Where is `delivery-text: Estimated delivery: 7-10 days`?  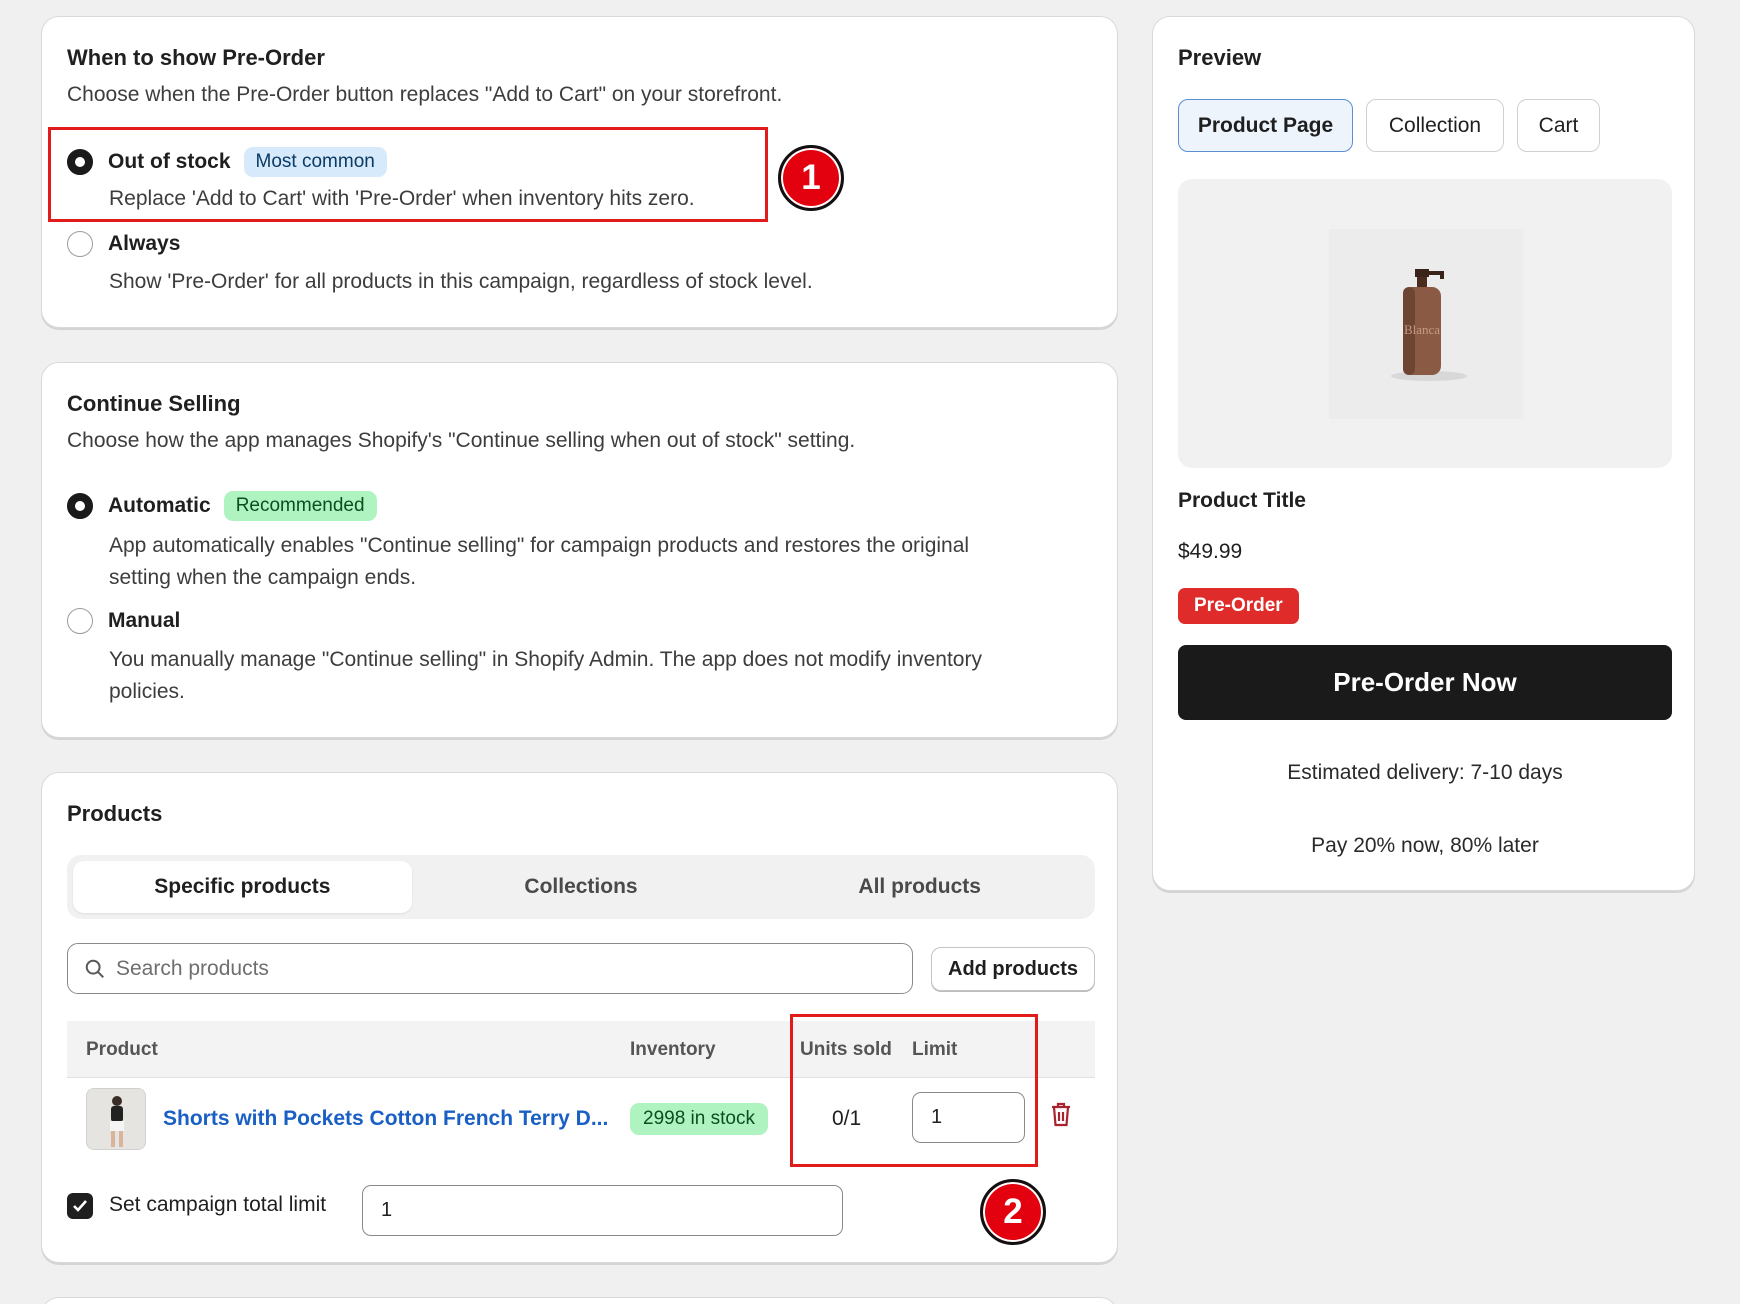
delivery-text: Estimated delivery: 7-10 days is located at coordinates (1425, 772).